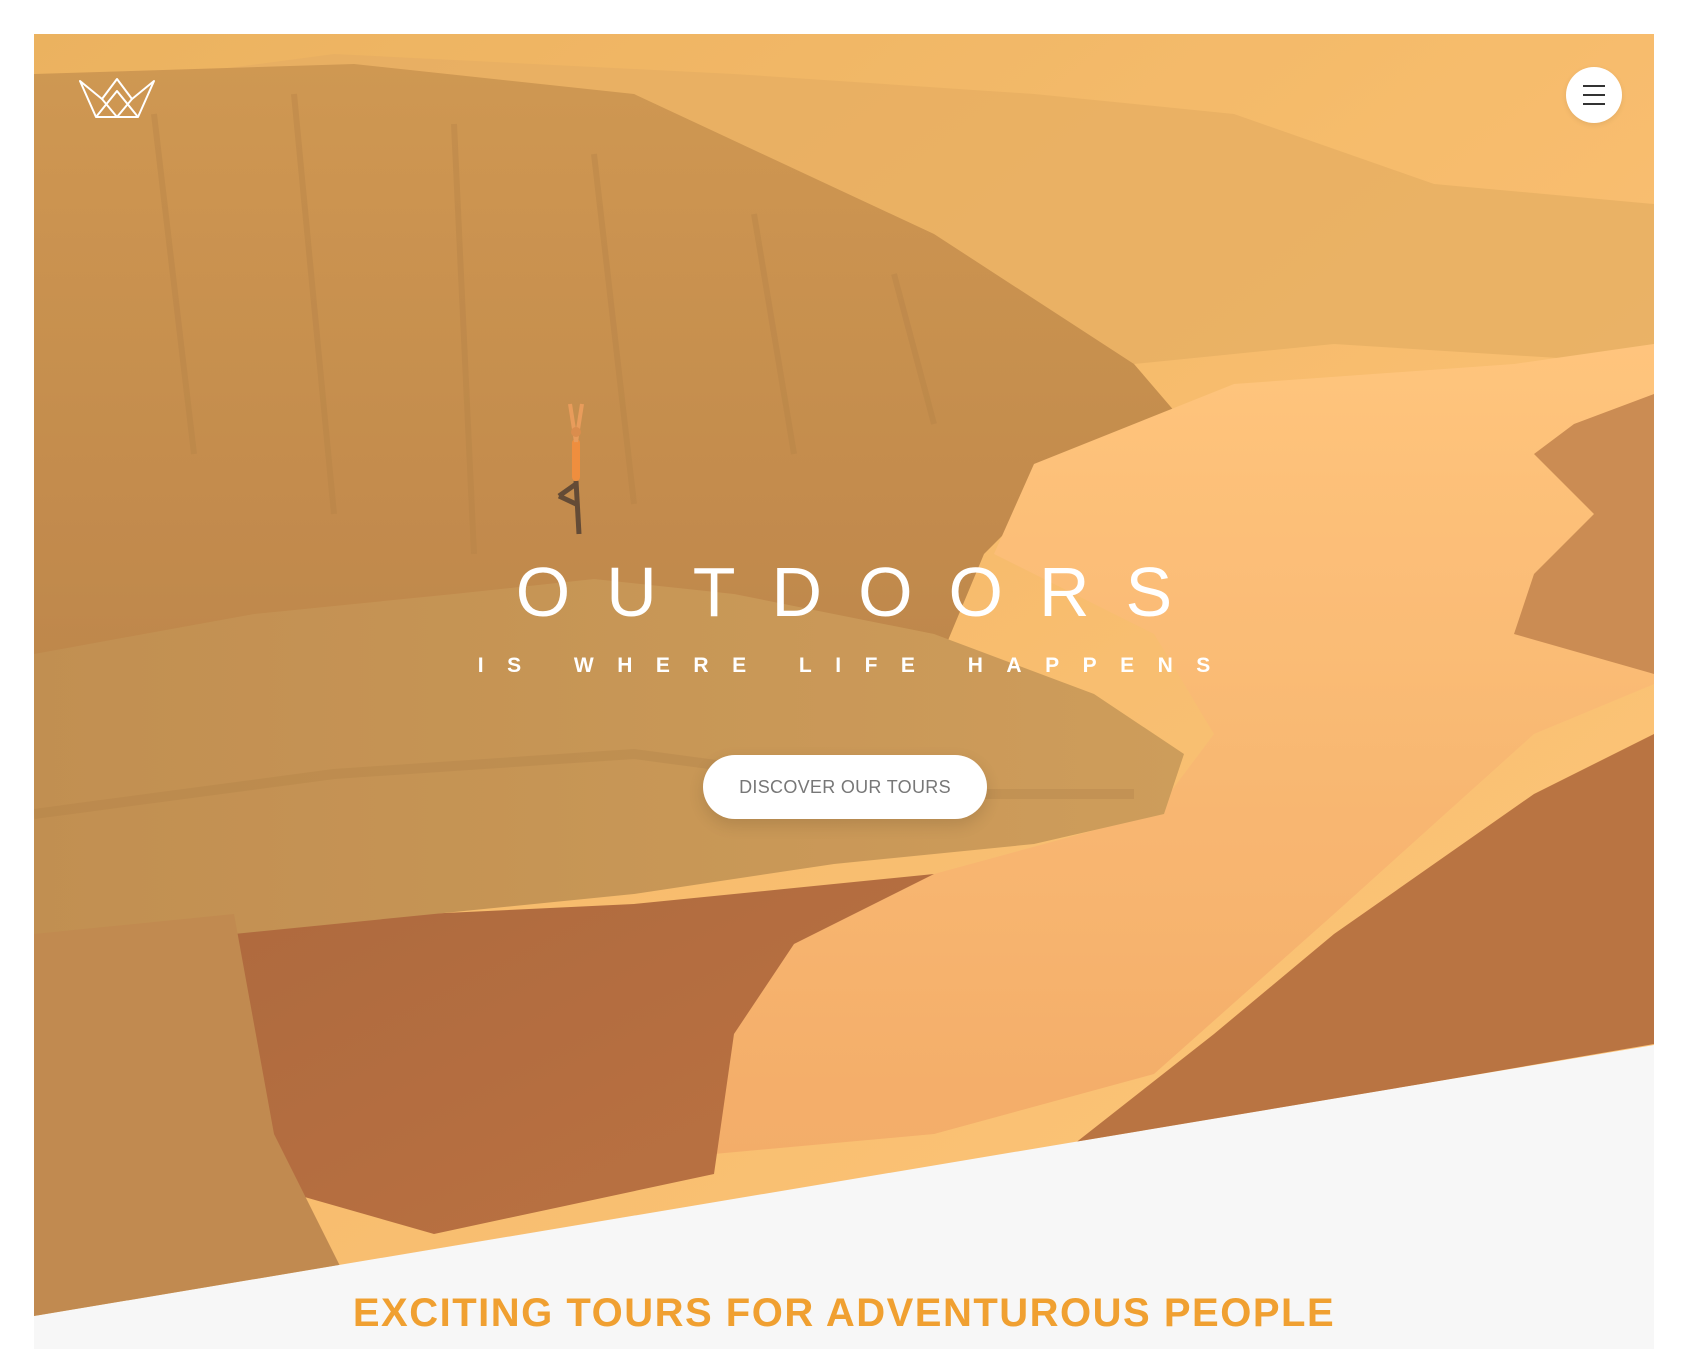 This screenshot has width=1688, height=1349. I want to click on hamburger-menu-icon-middle, so click(1594, 95).